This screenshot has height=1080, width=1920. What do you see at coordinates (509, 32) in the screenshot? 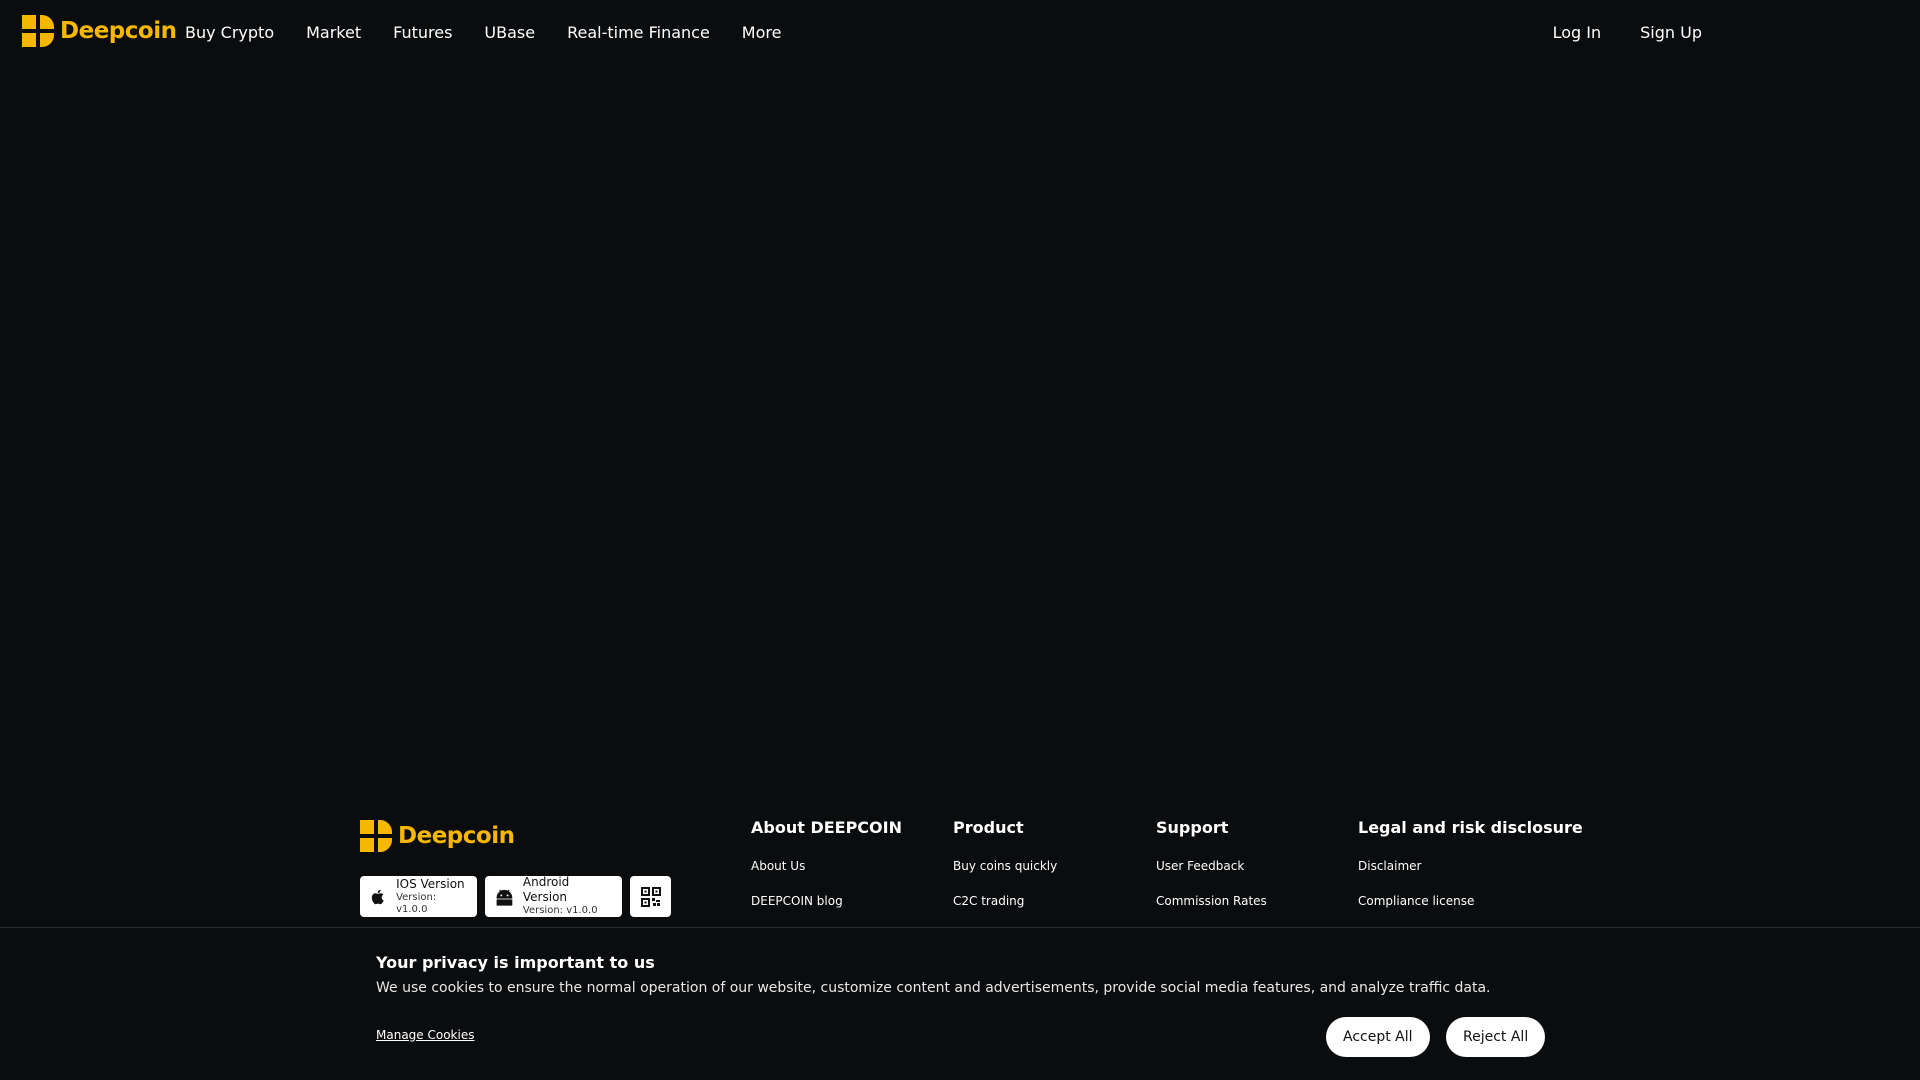
I see `nav-ubase: UBase` at bounding box center [509, 32].